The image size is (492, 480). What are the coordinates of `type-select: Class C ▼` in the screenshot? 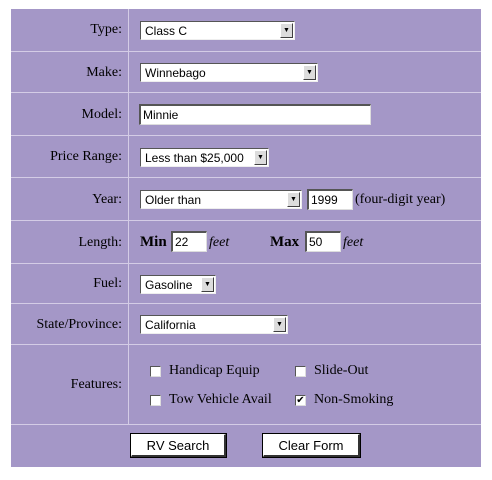 It's located at (217, 30).